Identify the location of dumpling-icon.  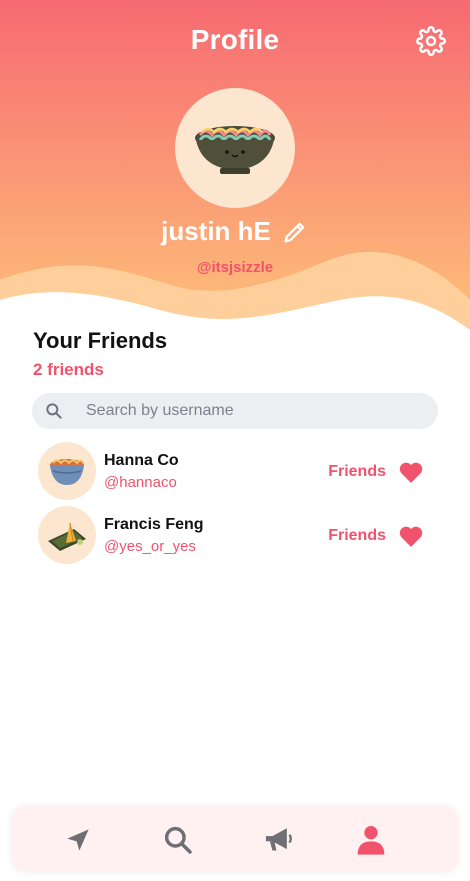
(67, 536).